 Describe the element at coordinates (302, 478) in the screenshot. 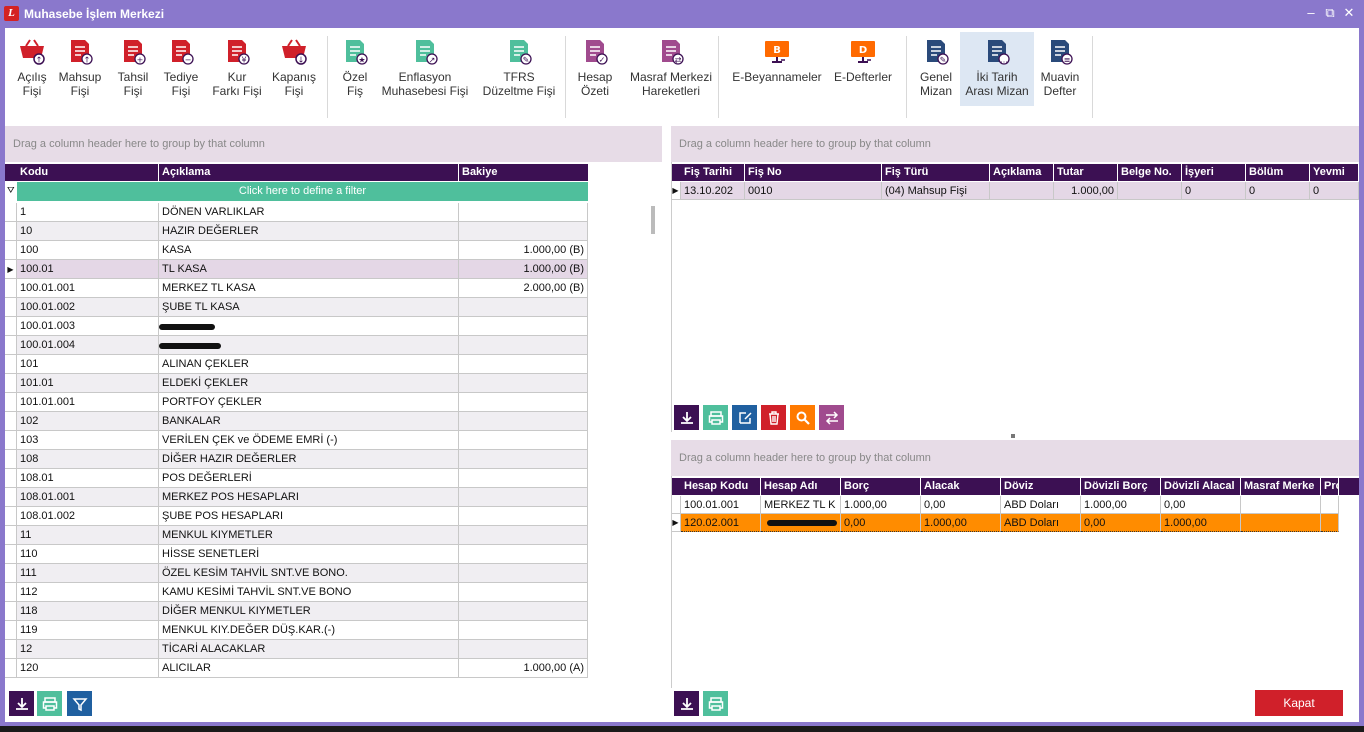

I see `account-row: 108.01 POS DEĞERLERİ` at that location.